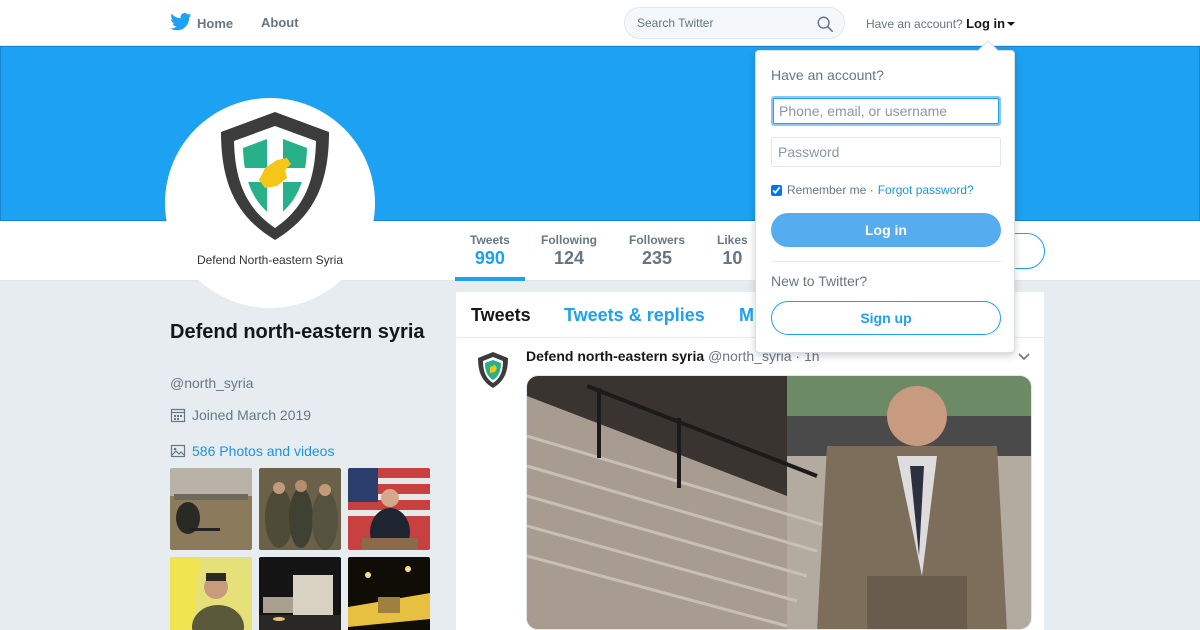 The height and width of the screenshot is (630, 1200). What do you see at coordinates (985, 23) in the screenshot?
I see `login-link: Log in` at bounding box center [985, 23].